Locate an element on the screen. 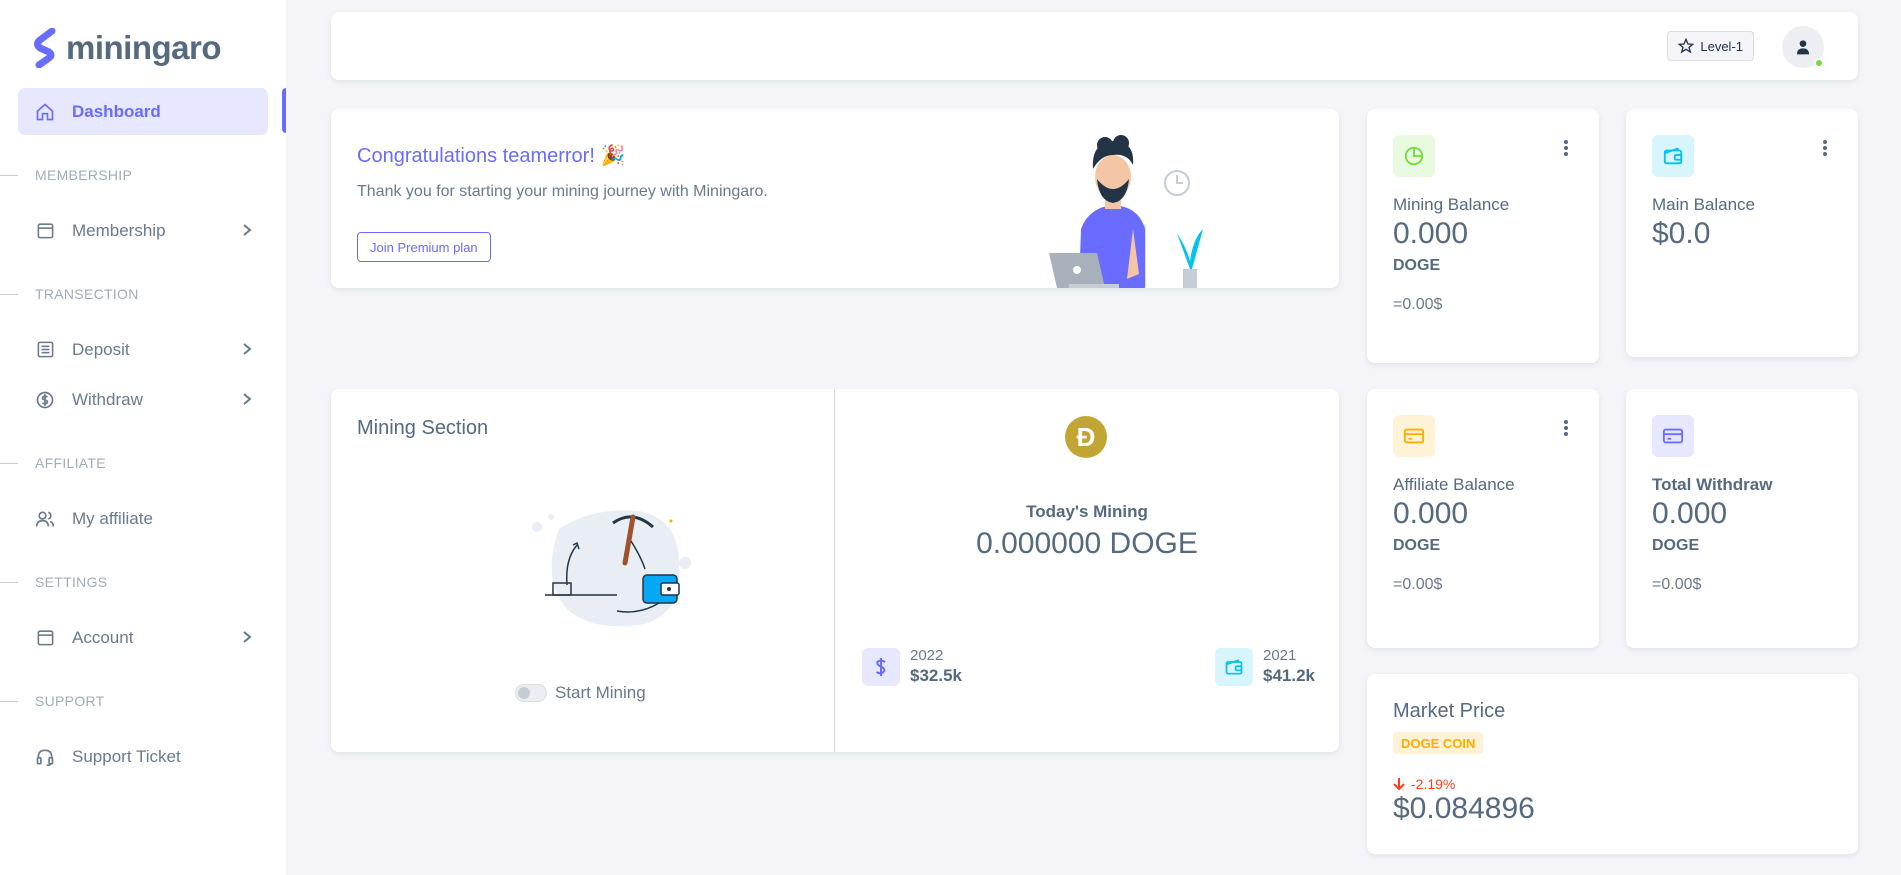 Image resolution: width=1901 pixels, height=875 pixels. man-with-laptop-illustration is located at coordinates (1126, 211).